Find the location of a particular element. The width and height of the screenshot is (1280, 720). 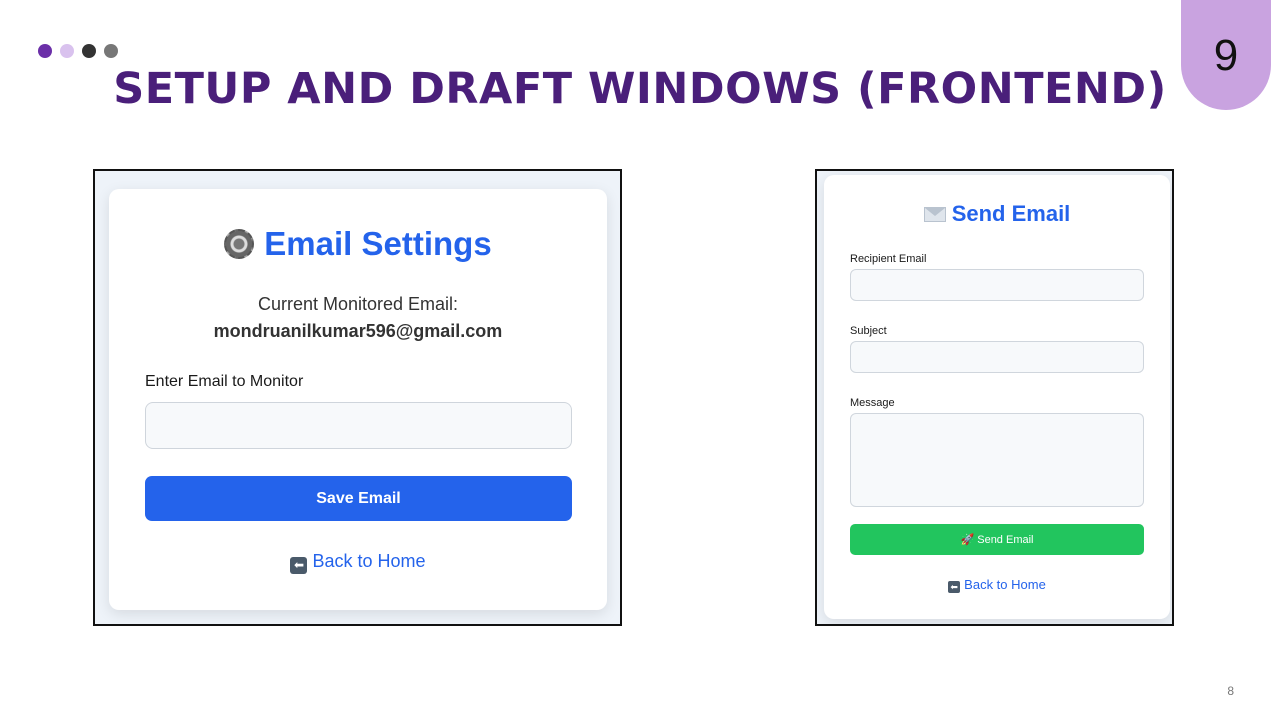

envelope-icon is located at coordinates (934, 214).